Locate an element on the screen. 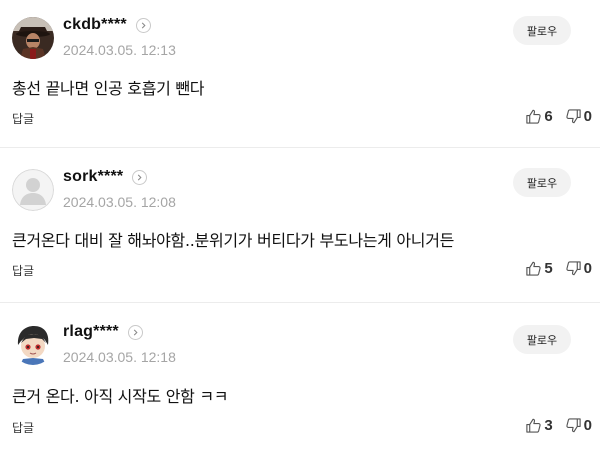  user-line: sork**** is located at coordinates (105, 177).